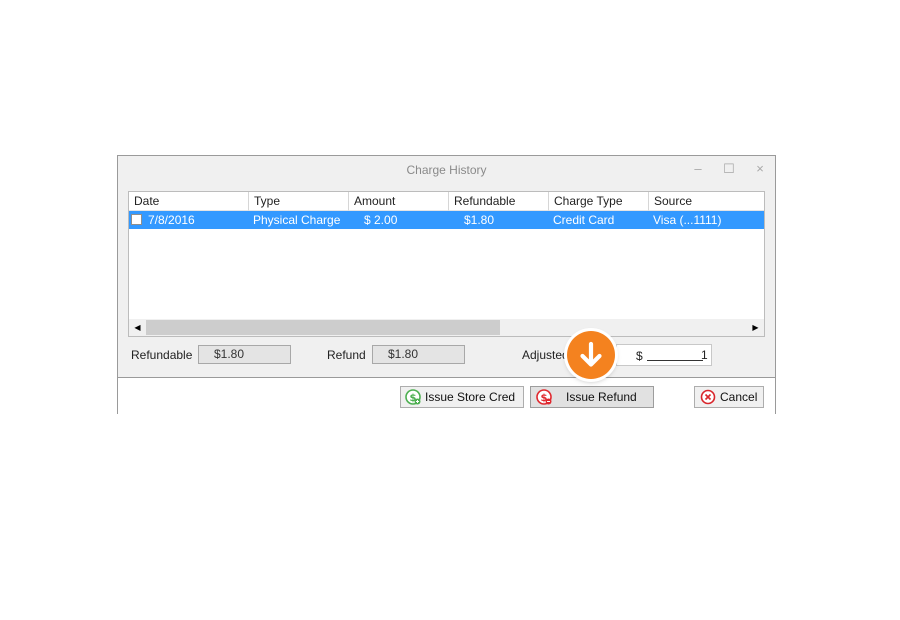 This screenshot has height=620, width=900. What do you see at coordinates (545, 355) in the screenshot?
I see `adjusted-label: Adjusted` at bounding box center [545, 355].